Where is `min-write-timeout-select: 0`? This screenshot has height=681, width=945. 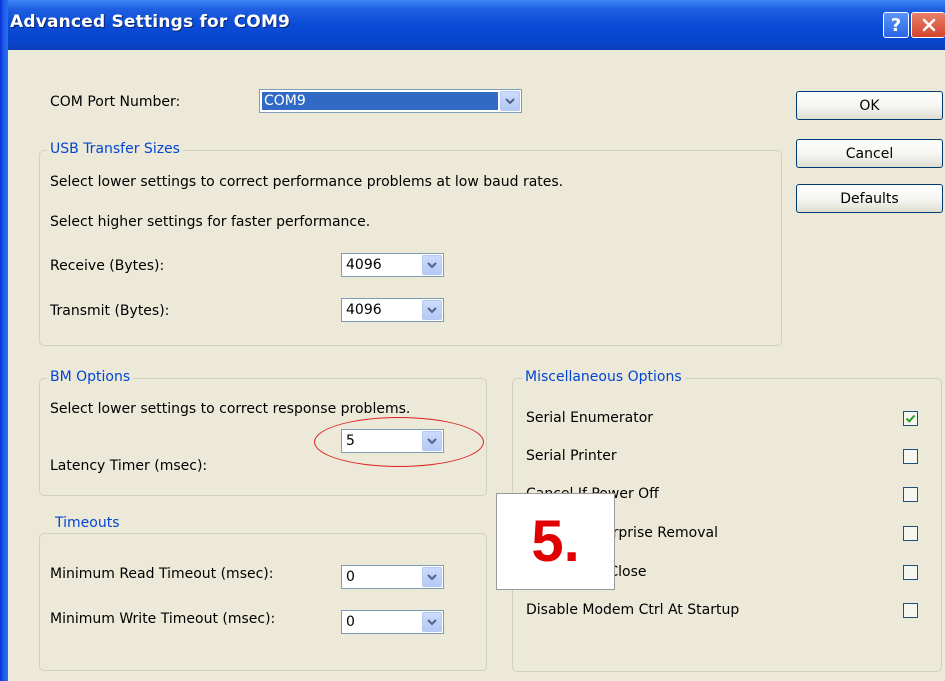 min-write-timeout-select: 0 is located at coordinates (392, 622).